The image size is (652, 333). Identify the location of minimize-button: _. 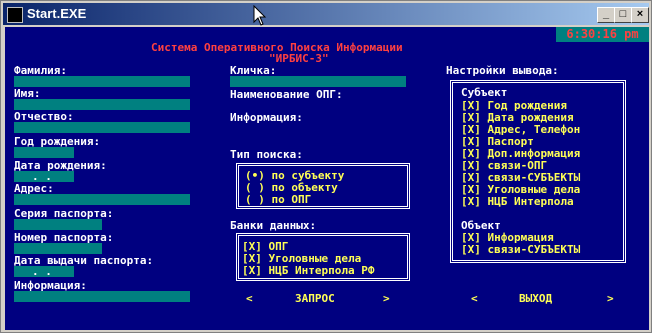
(606, 15).